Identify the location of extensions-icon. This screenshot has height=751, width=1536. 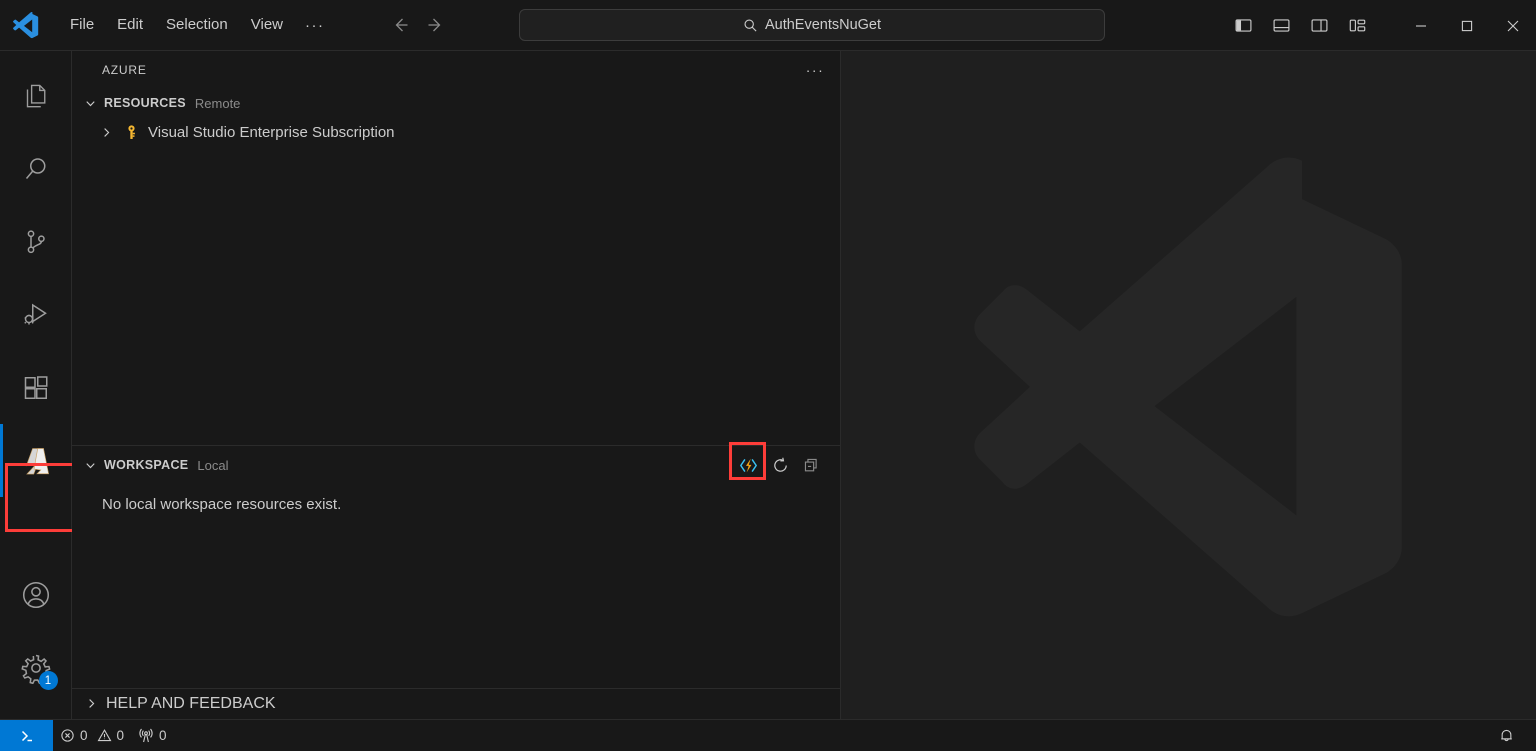
(36, 388).